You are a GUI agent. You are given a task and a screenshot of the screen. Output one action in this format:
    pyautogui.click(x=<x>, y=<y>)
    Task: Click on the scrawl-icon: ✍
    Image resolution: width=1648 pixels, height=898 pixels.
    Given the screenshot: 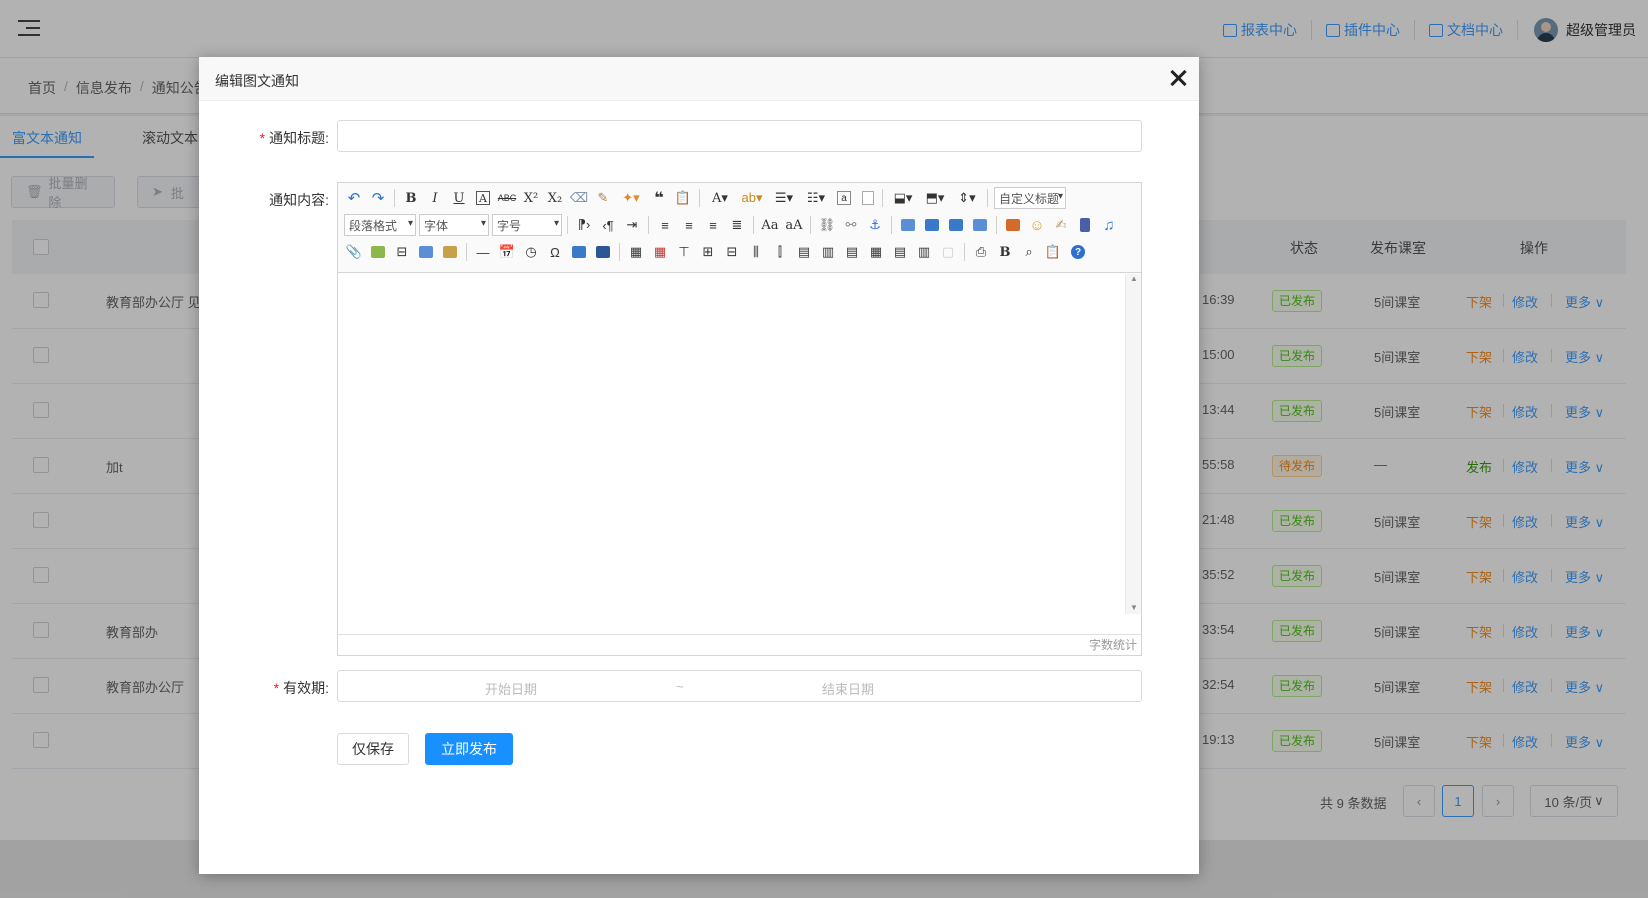 What is the action you would take?
    pyautogui.click(x=1061, y=225)
    